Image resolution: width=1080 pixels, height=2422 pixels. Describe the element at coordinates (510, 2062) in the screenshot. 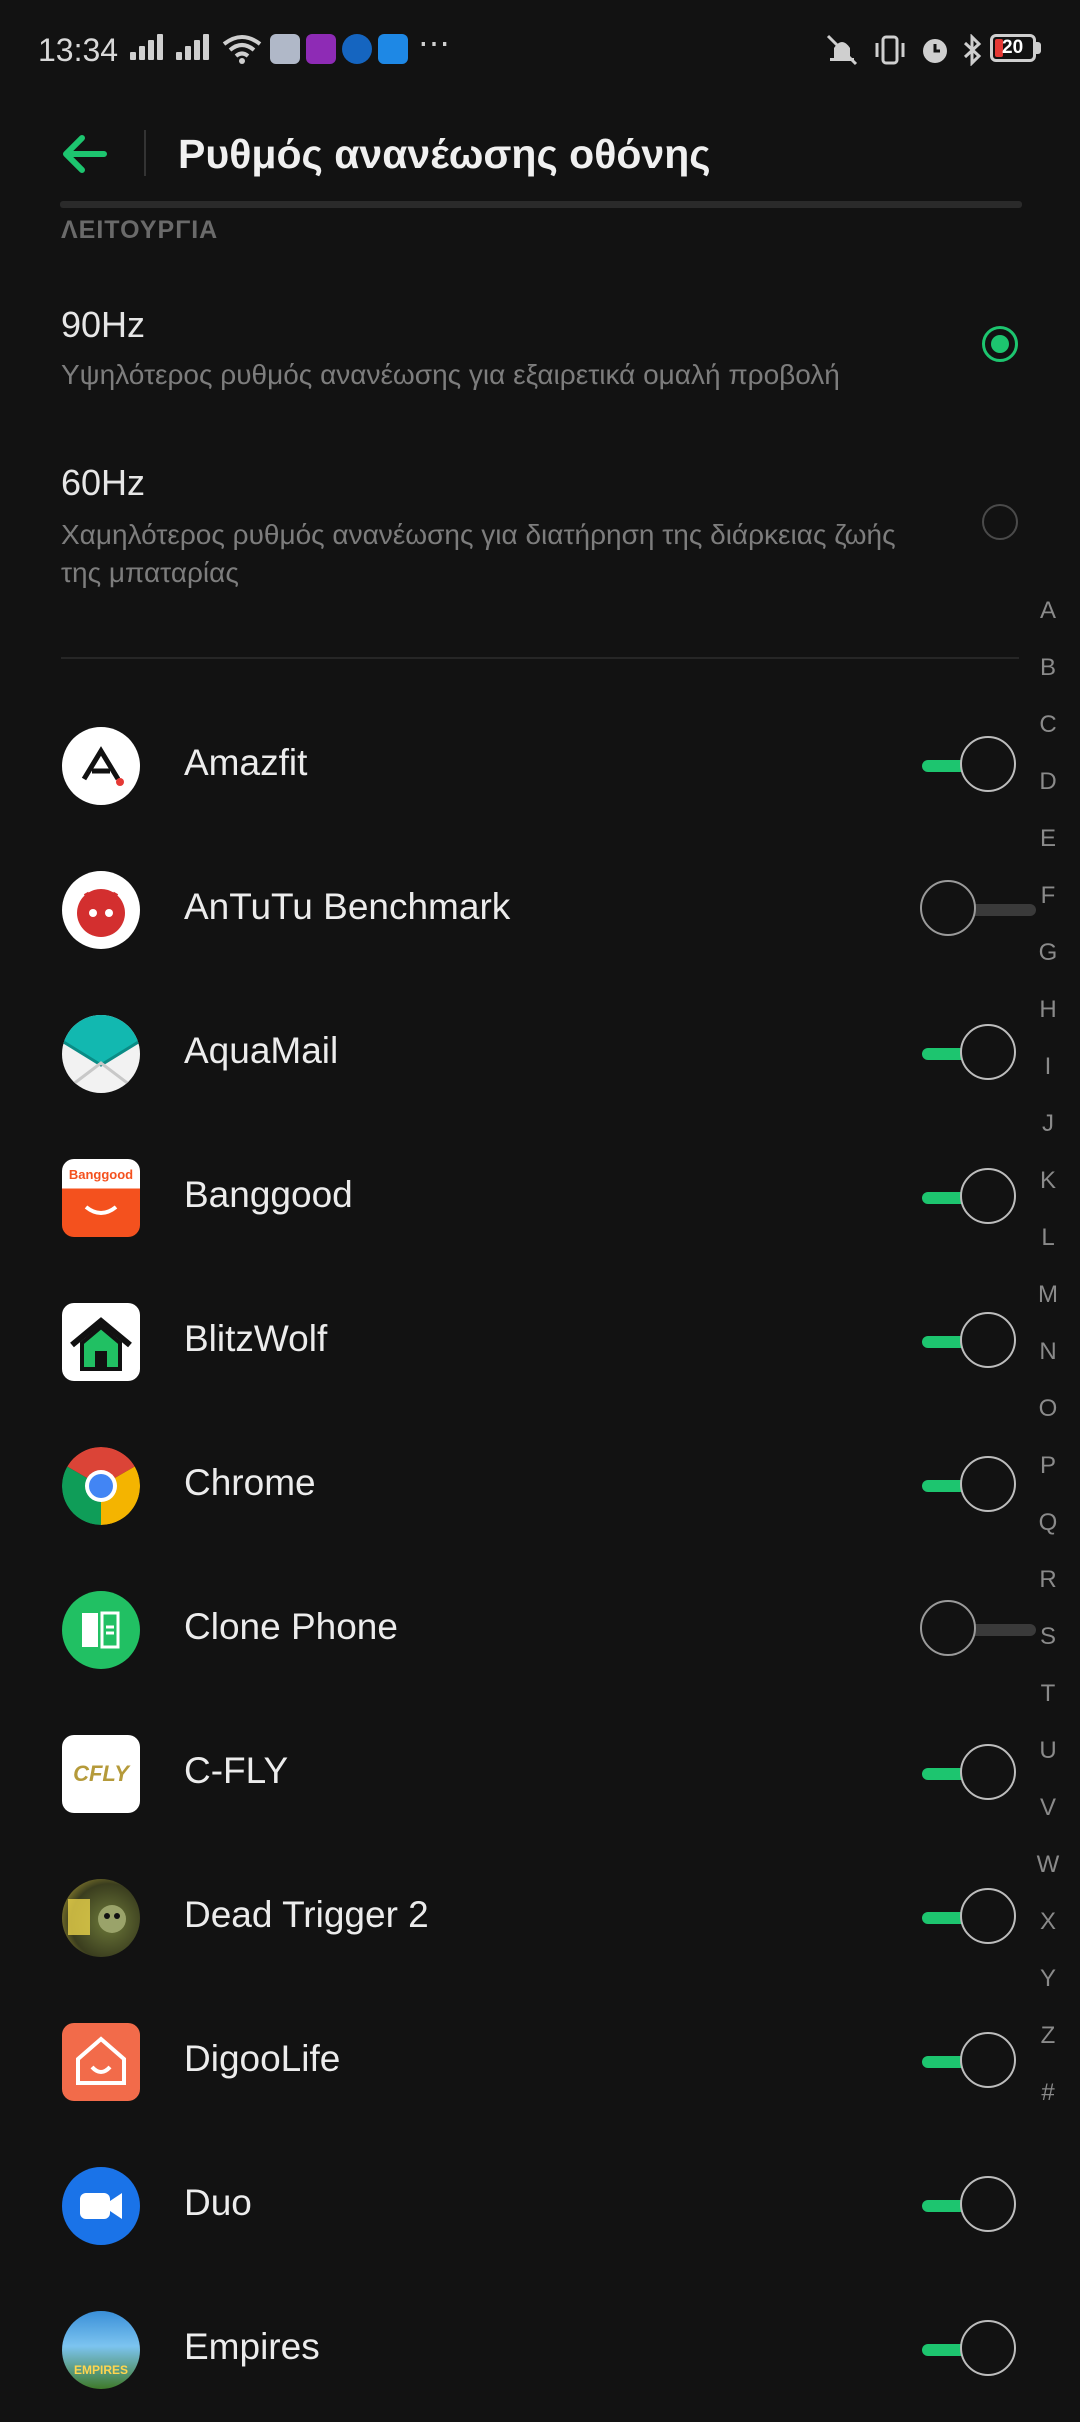

I see `app-row-digoolife: DigooLife` at that location.